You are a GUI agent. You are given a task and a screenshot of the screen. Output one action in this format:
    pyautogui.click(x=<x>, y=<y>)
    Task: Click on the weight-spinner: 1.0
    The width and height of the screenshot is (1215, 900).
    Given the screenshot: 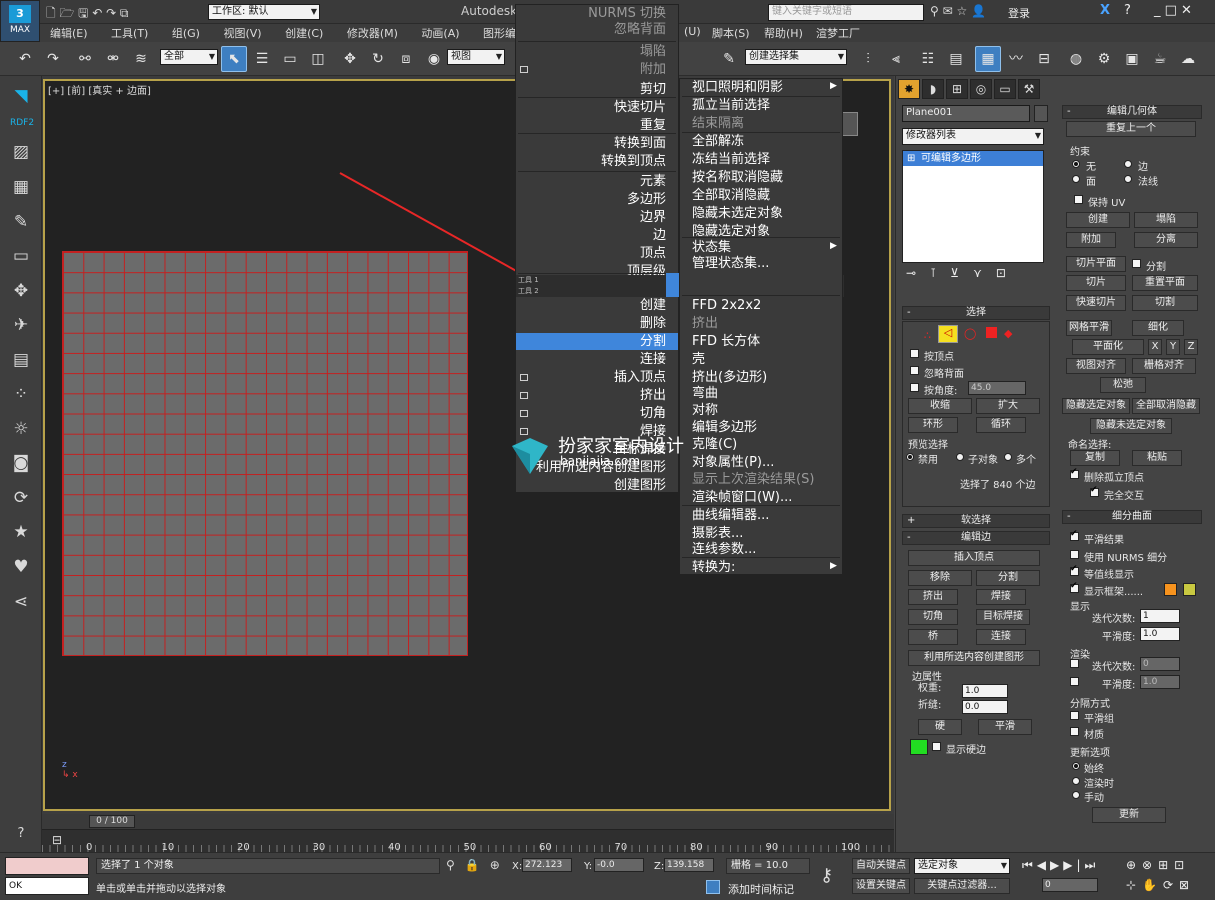 What is the action you would take?
    pyautogui.click(x=985, y=691)
    